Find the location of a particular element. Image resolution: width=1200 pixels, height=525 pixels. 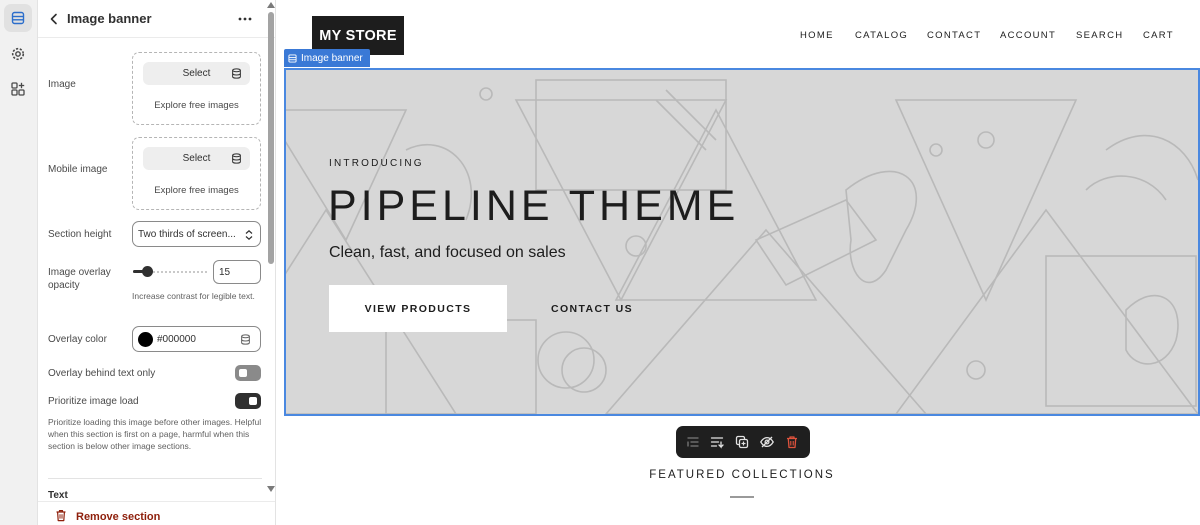

delete-tool is located at coordinates (792, 442).